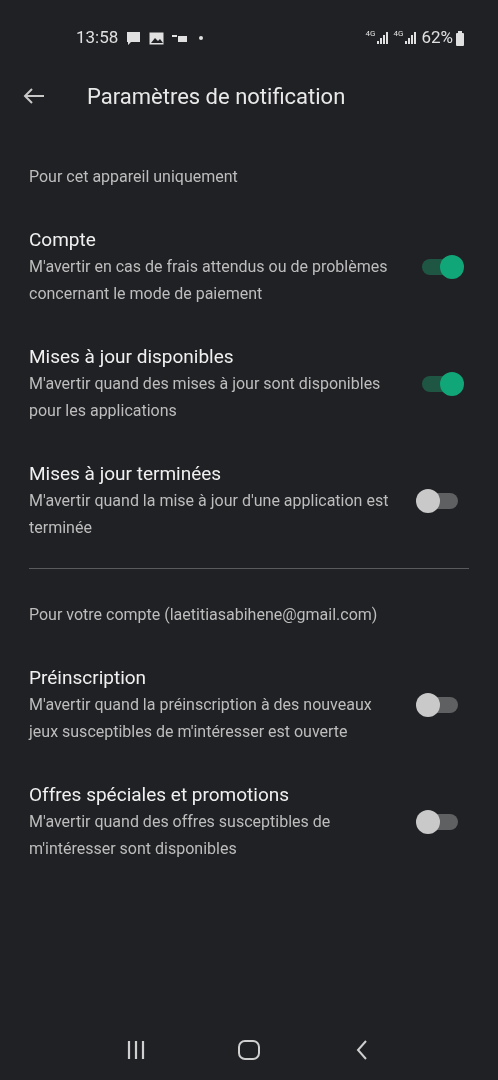 The height and width of the screenshot is (1080, 498). I want to click on status-time: 13:58, so click(97, 38).